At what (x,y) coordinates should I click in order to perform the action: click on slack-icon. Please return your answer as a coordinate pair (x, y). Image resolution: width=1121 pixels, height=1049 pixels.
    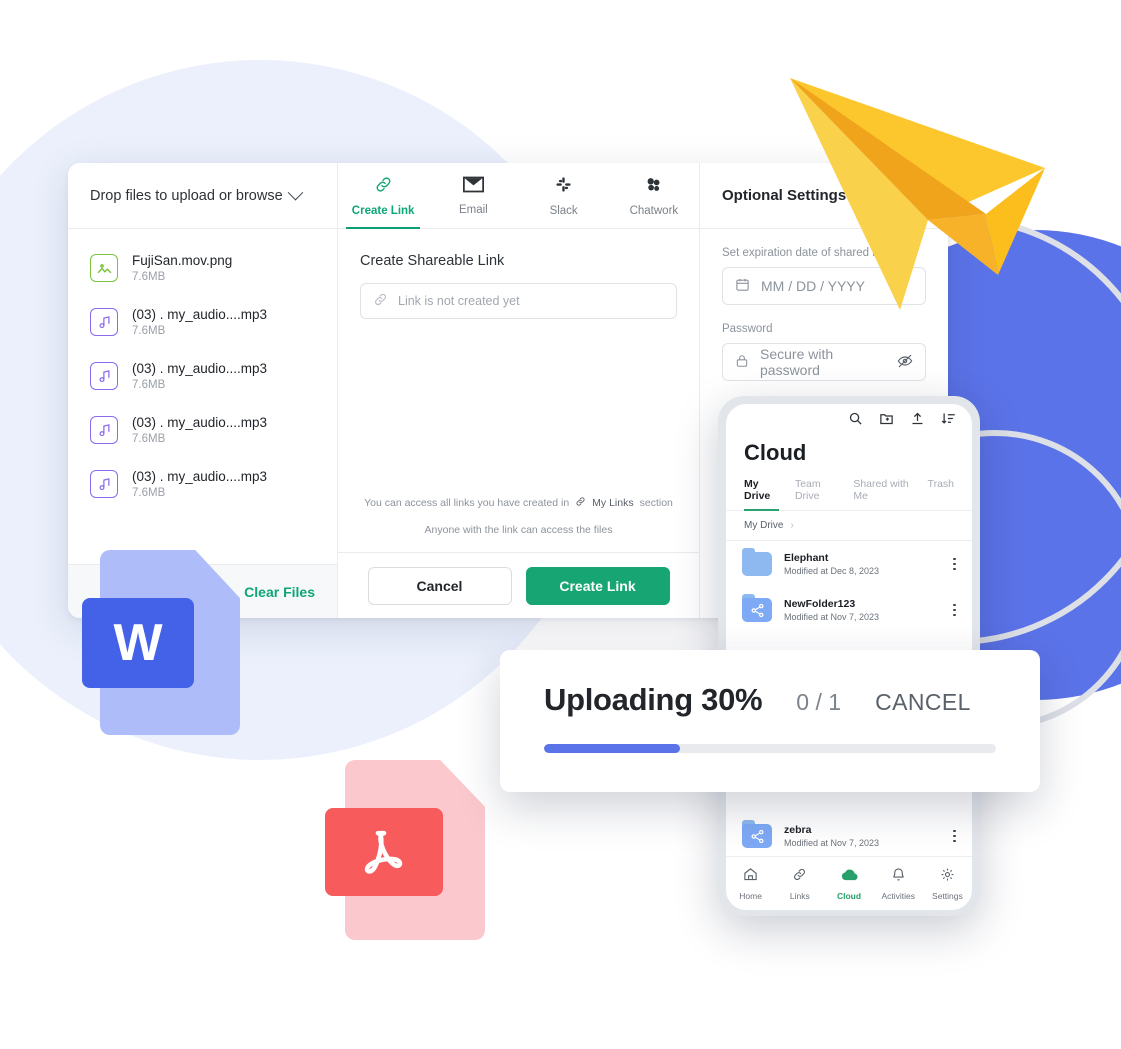
    Looking at the image, I should click on (563, 187).